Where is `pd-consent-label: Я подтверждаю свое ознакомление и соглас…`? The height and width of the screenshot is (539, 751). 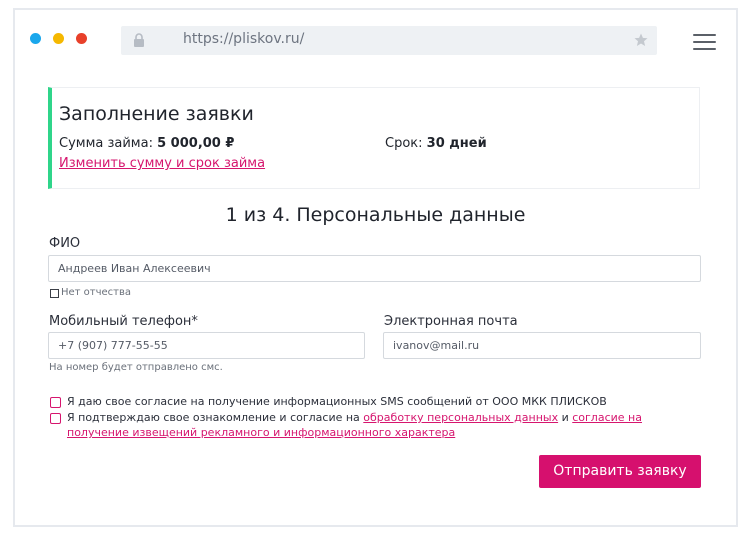 pd-consent-label: Я подтверждаю свое ознакомление и соглас… is located at coordinates (354, 425).